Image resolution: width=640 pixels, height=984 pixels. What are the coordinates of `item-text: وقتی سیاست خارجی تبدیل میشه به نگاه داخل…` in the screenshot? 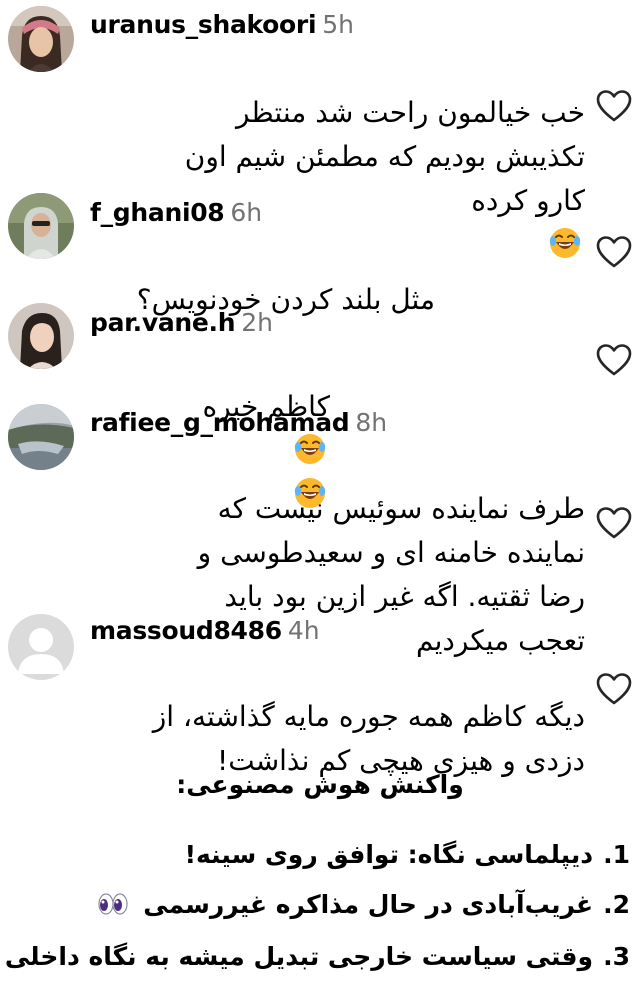 It's located at (299, 956).